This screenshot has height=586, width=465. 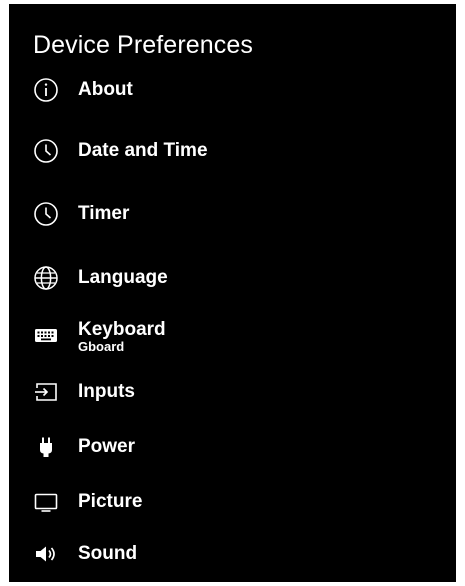 I want to click on keyboard-icon, so click(x=46, y=335).